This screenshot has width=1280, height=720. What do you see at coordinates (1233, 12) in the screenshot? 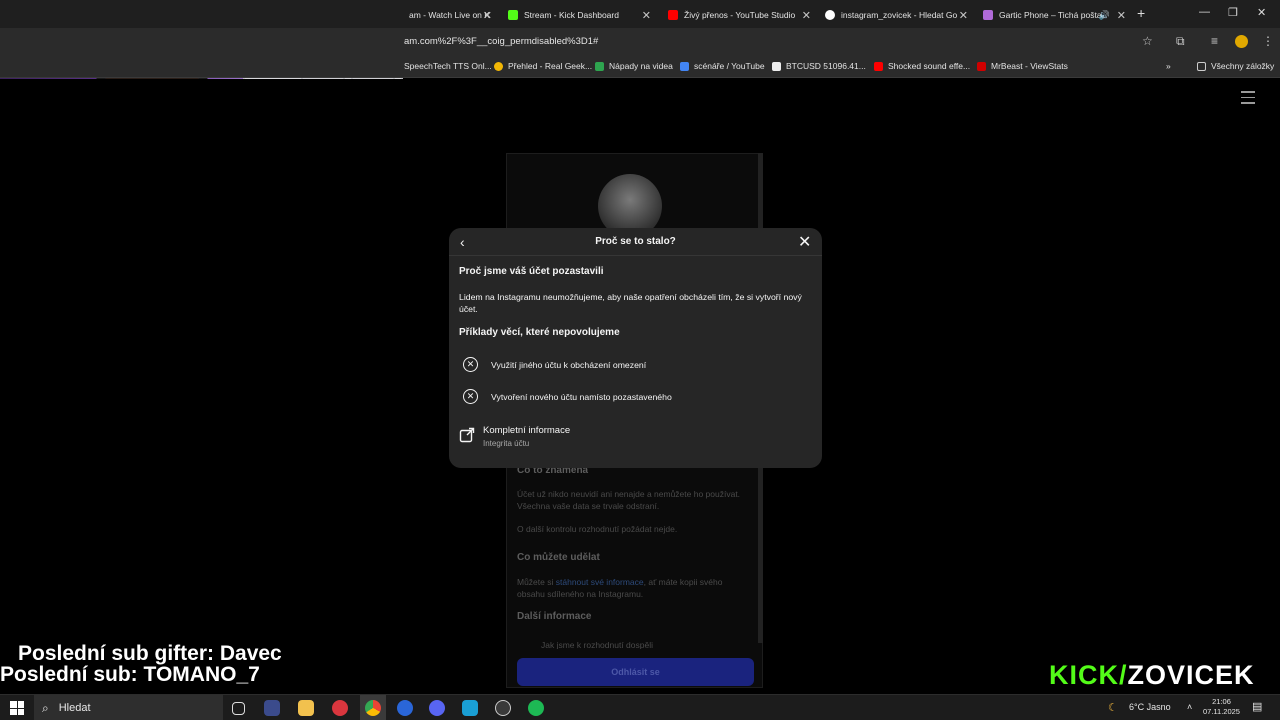
I see `maximize-button: ❐` at bounding box center [1233, 12].